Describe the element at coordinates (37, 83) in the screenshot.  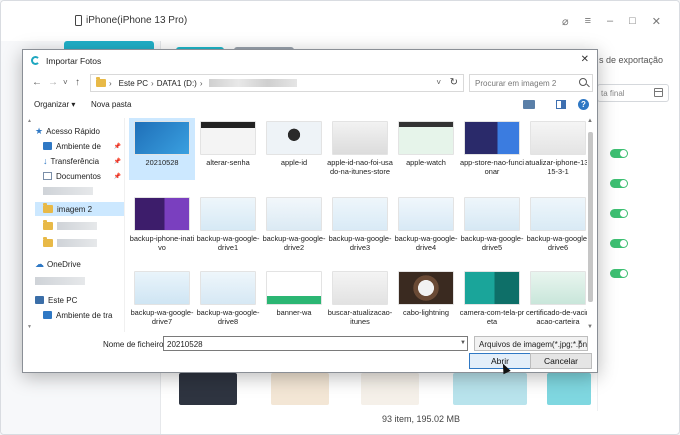
I see `back-arrow-icon: ←` at that location.